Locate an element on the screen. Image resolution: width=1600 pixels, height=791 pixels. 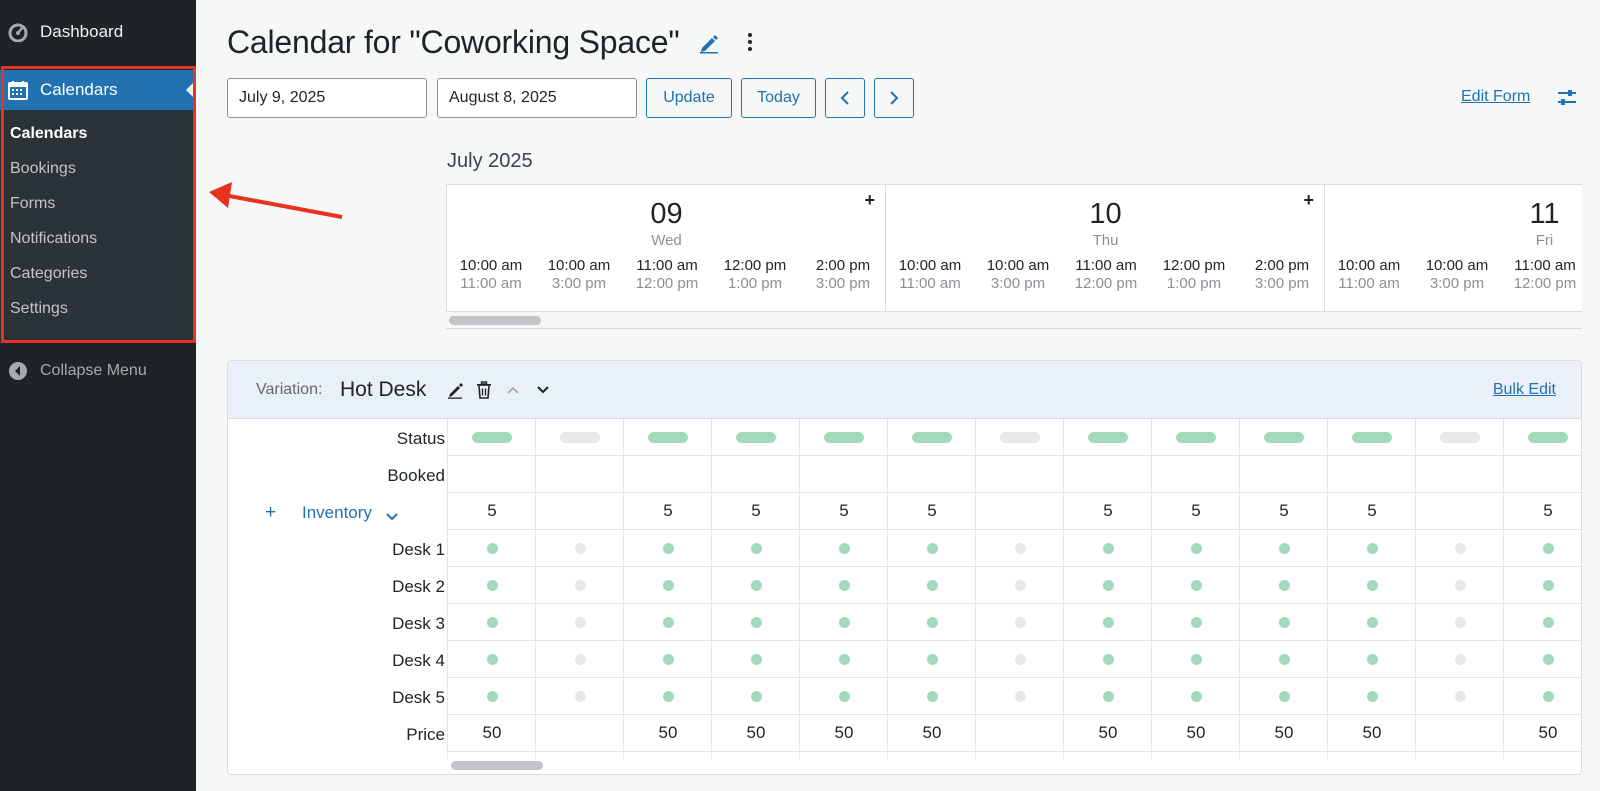
chevron-up-icon is located at coordinates (513, 392).